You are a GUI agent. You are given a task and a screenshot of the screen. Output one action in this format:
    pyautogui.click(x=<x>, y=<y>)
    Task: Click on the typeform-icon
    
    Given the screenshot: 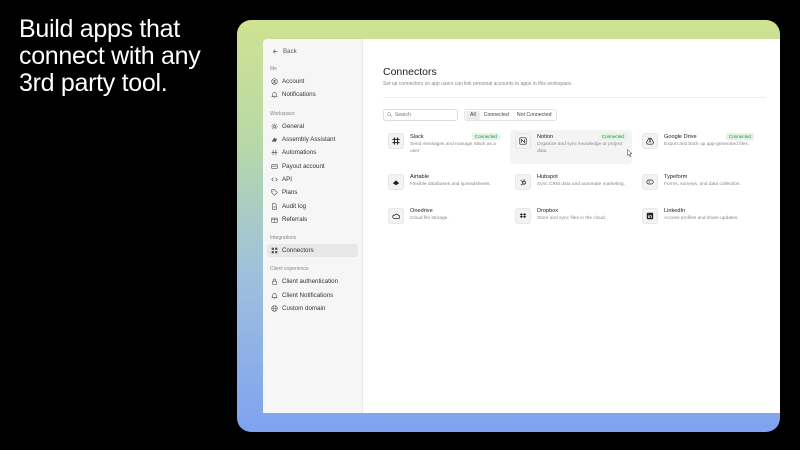 What is the action you would take?
    pyautogui.click(x=650, y=182)
    